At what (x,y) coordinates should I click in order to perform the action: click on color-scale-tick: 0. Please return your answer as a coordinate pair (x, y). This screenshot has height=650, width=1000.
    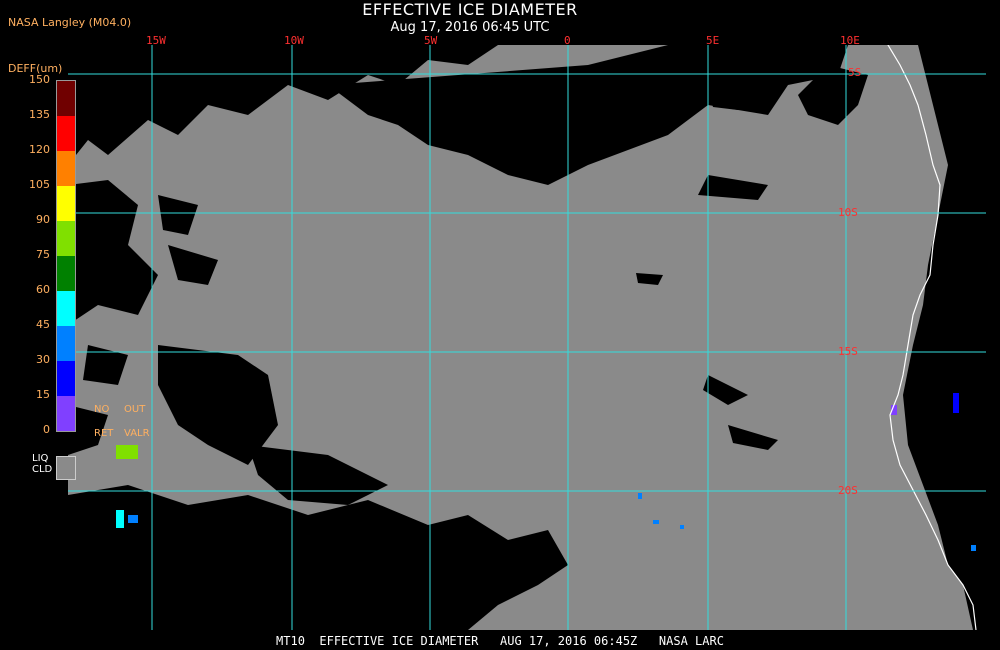
    Looking at the image, I should click on (46, 429).